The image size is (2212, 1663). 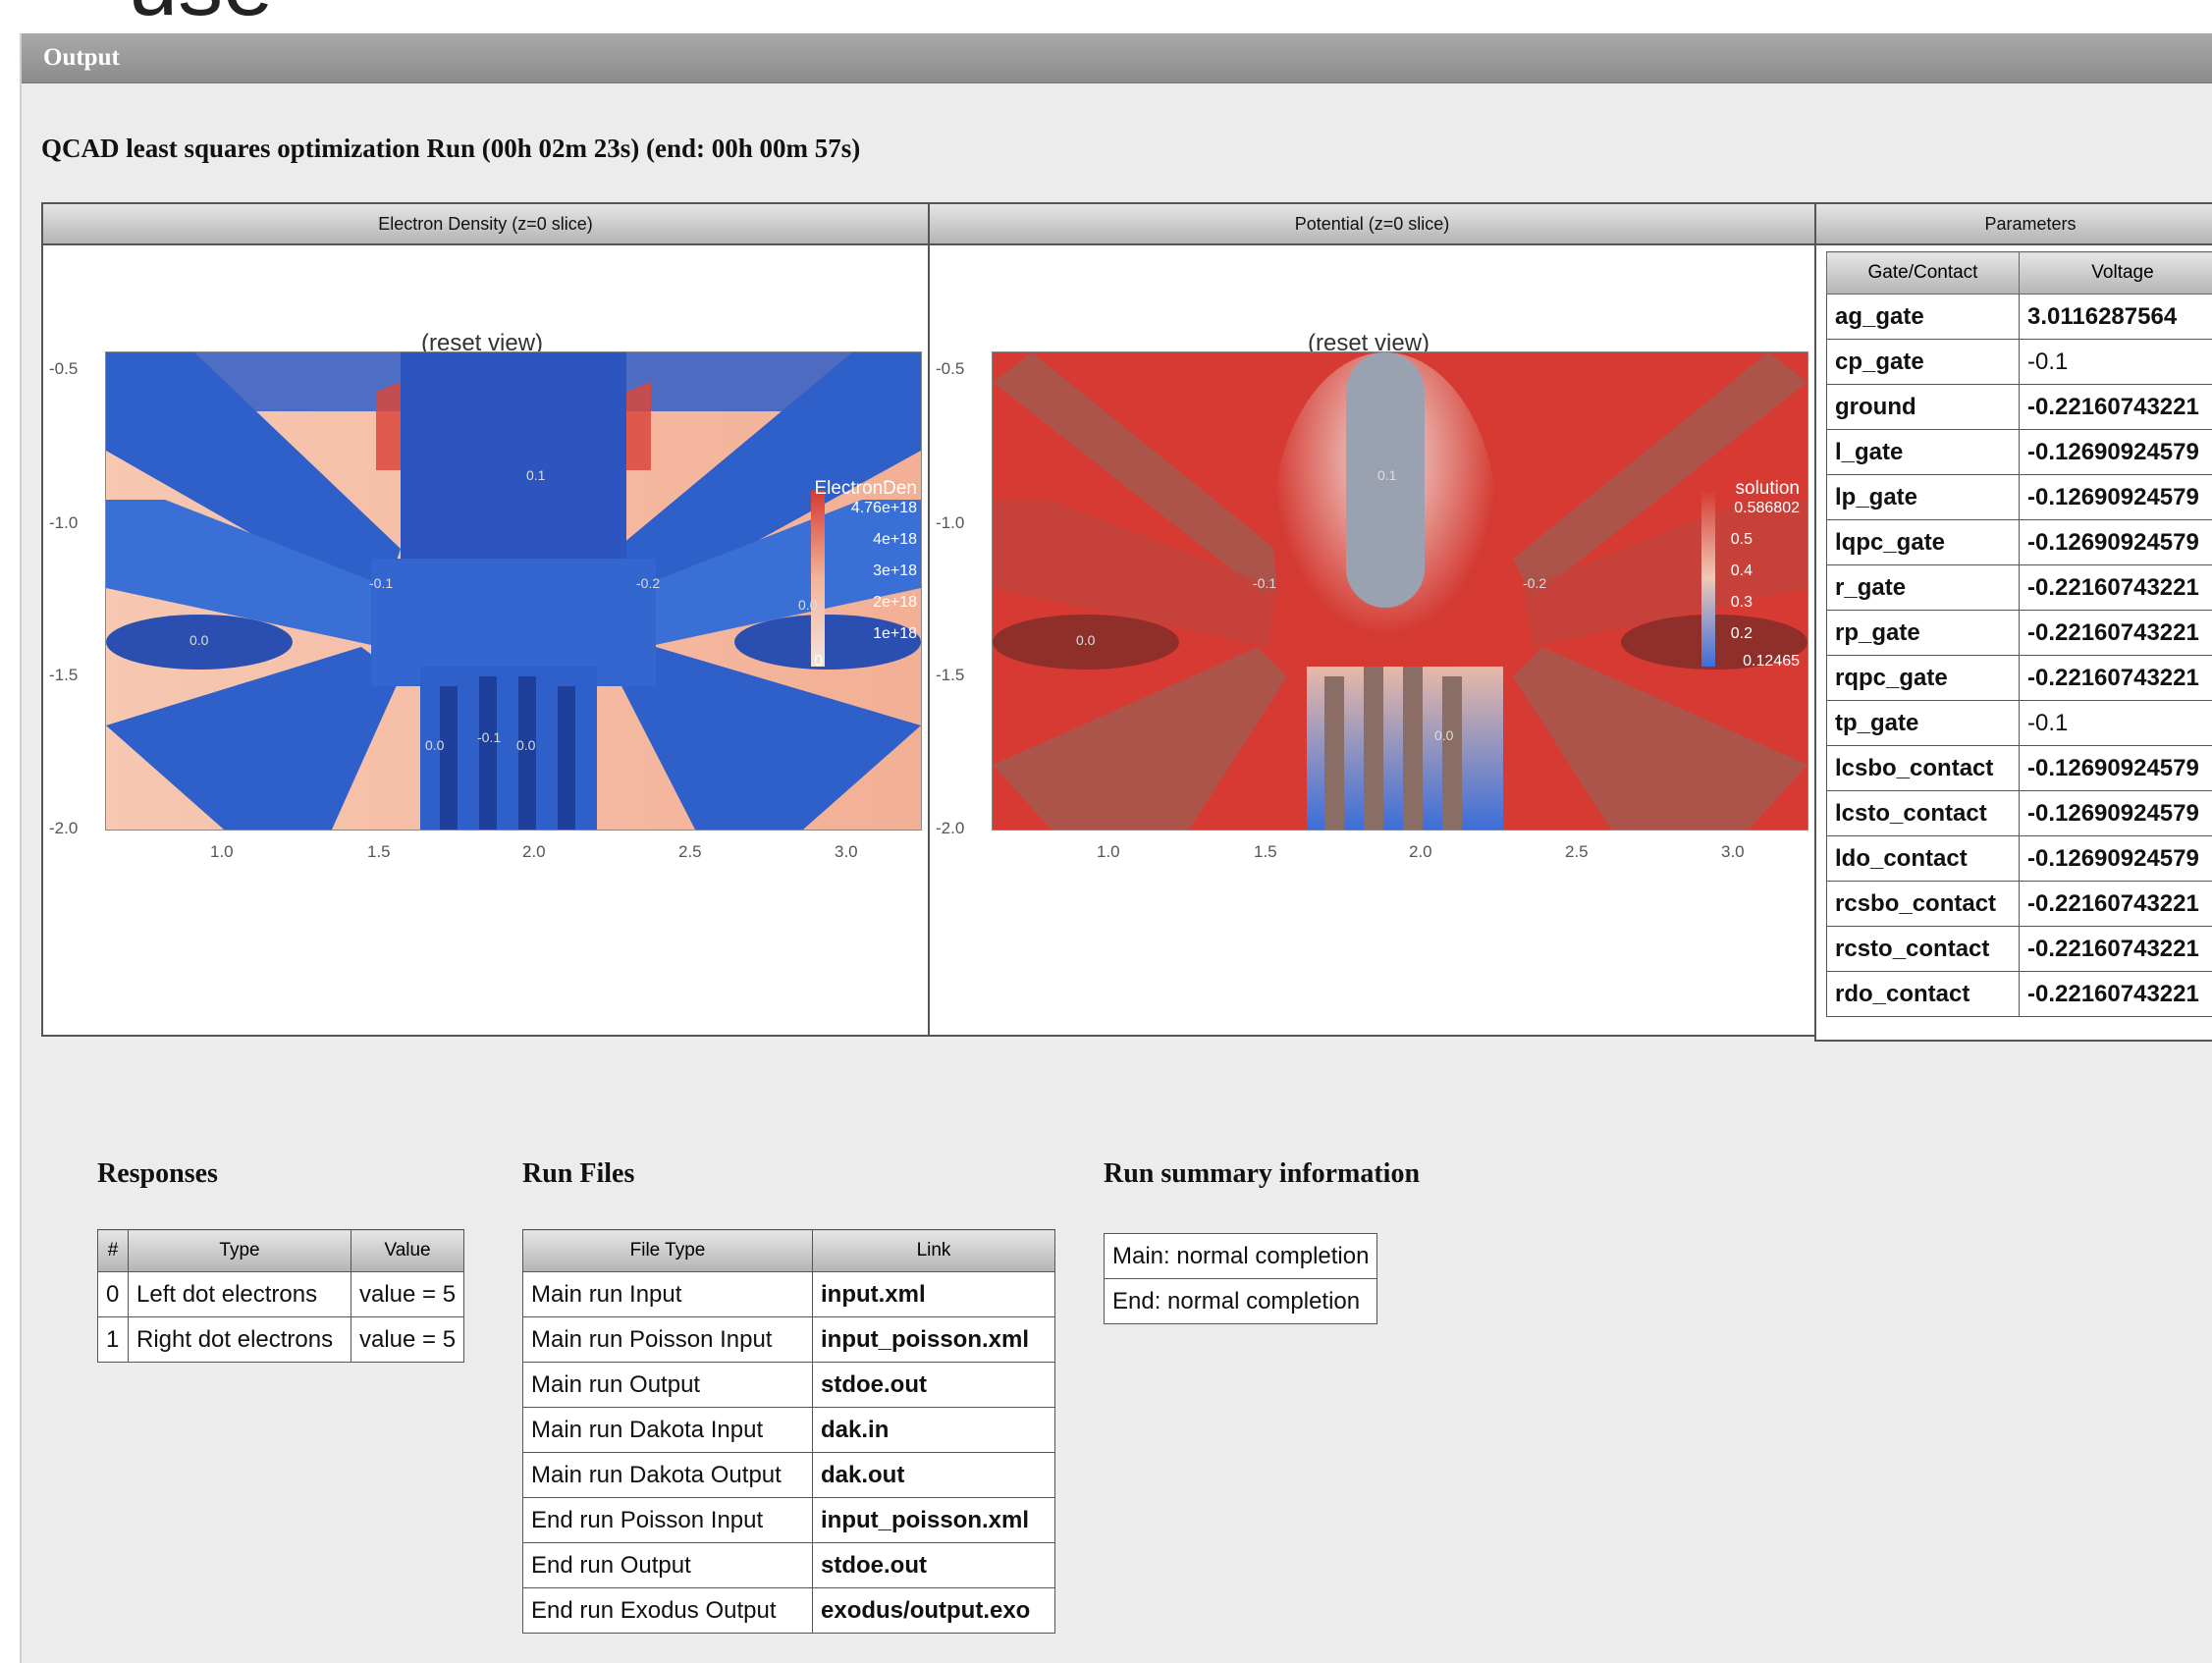 I want to click on gate-name: ldo_contact, so click(x=1924, y=859).